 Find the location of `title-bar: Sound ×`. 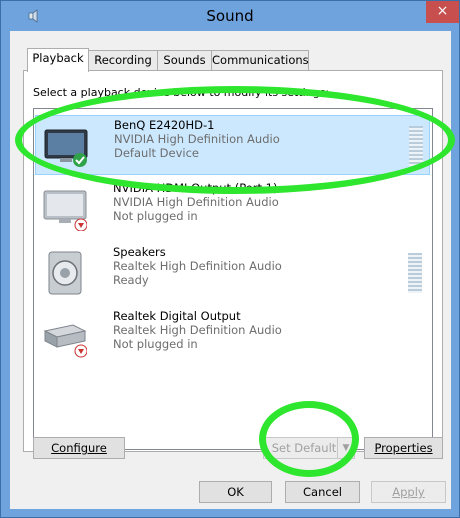

title-bar: Sound × is located at coordinates (230, 16).